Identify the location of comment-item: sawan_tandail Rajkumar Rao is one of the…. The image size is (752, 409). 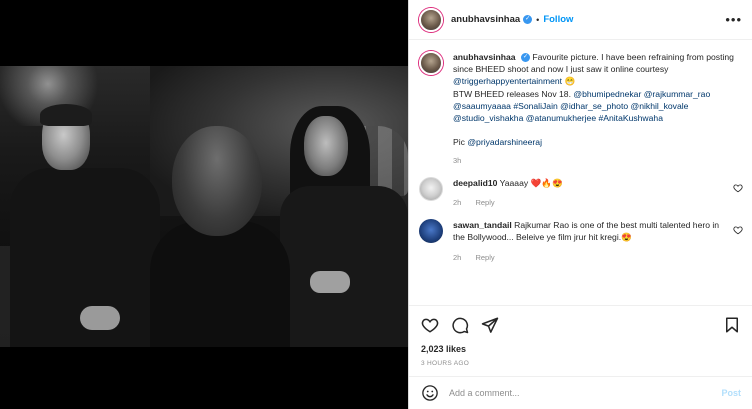
(581, 241).